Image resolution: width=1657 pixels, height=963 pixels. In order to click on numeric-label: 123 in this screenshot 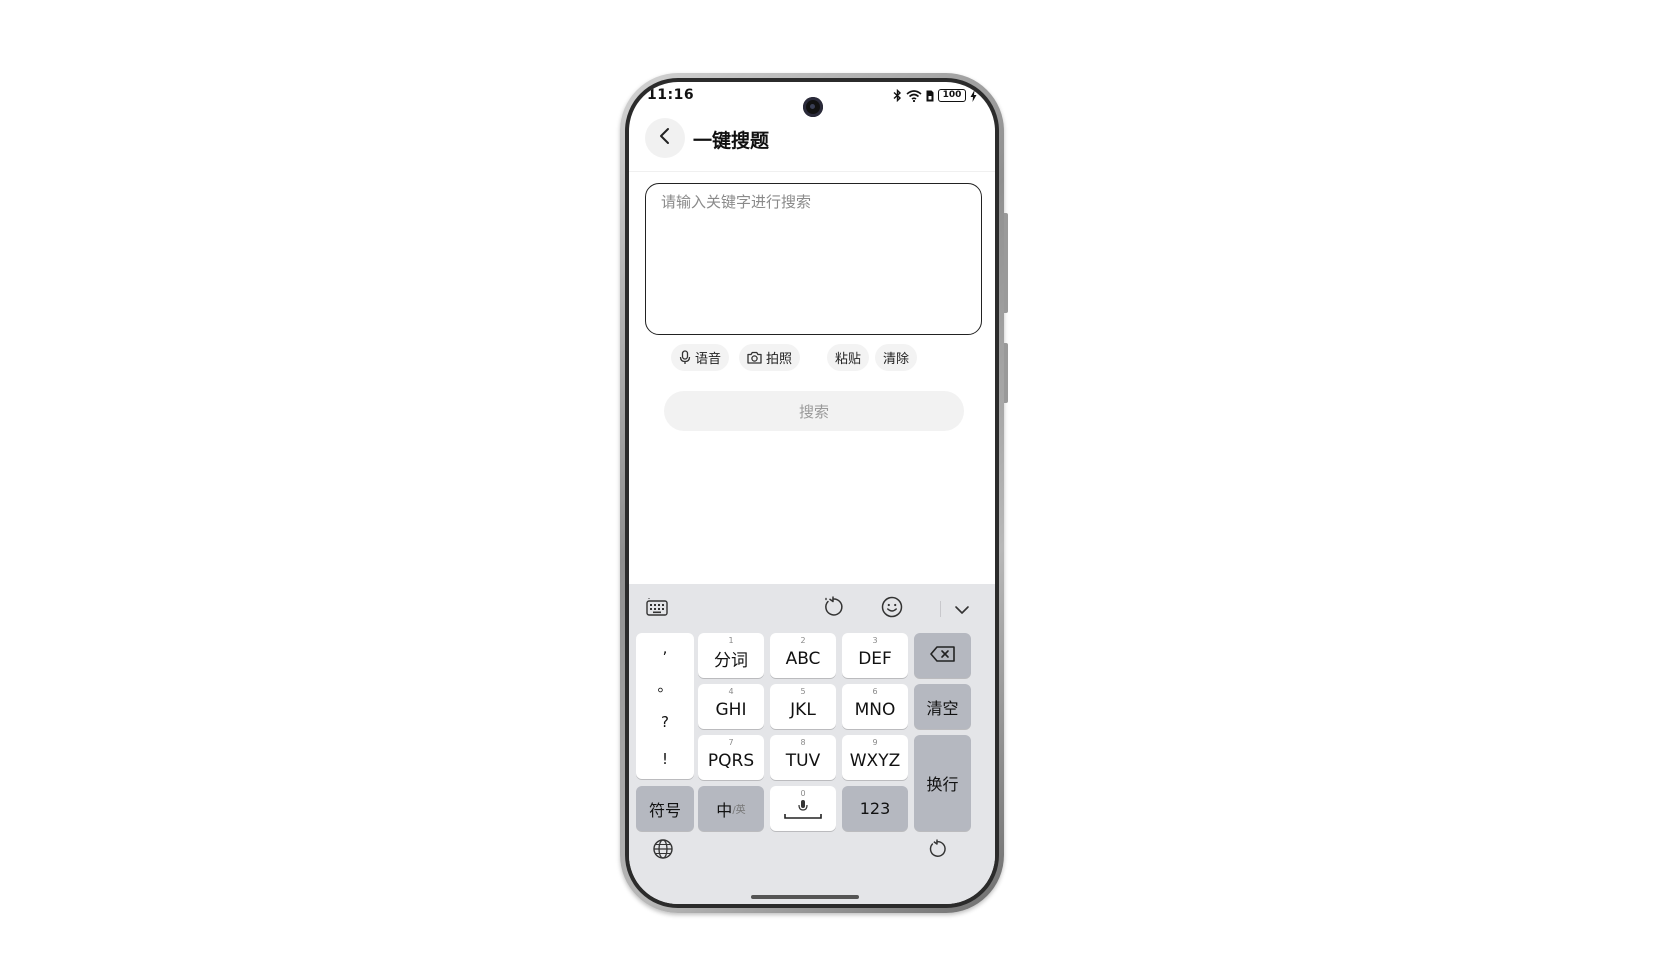, I will do `click(875, 808)`.